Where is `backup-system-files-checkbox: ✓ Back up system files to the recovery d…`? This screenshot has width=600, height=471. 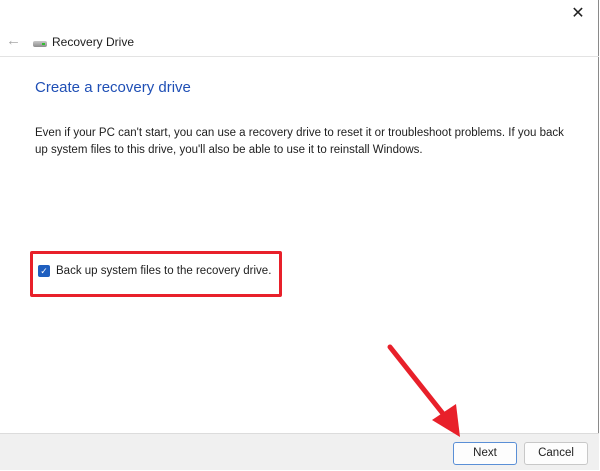
backup-system-files-checkbox: ✓ Back up system files to the recovery d… is located at coordinates (154, 271).